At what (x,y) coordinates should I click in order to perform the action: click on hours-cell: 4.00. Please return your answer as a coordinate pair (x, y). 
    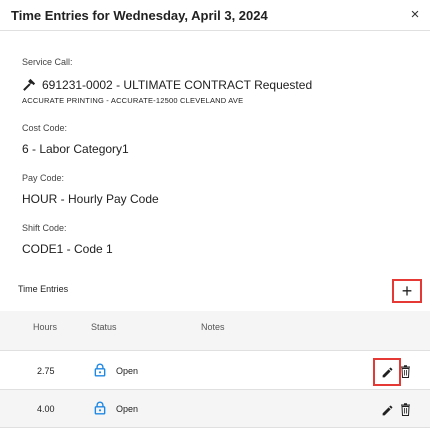
    Looking at the image, I should click on (46, 409).